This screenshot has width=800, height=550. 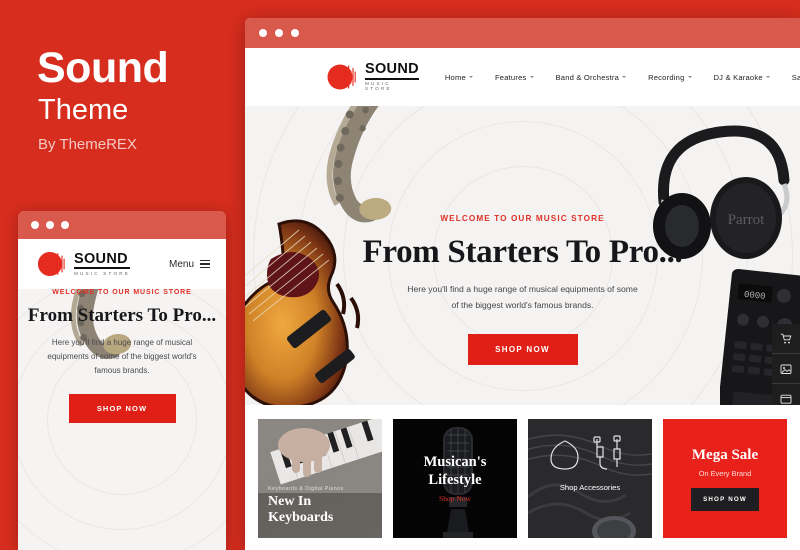 I want to click on accessories-line-icon, so click(x=585, y=452).